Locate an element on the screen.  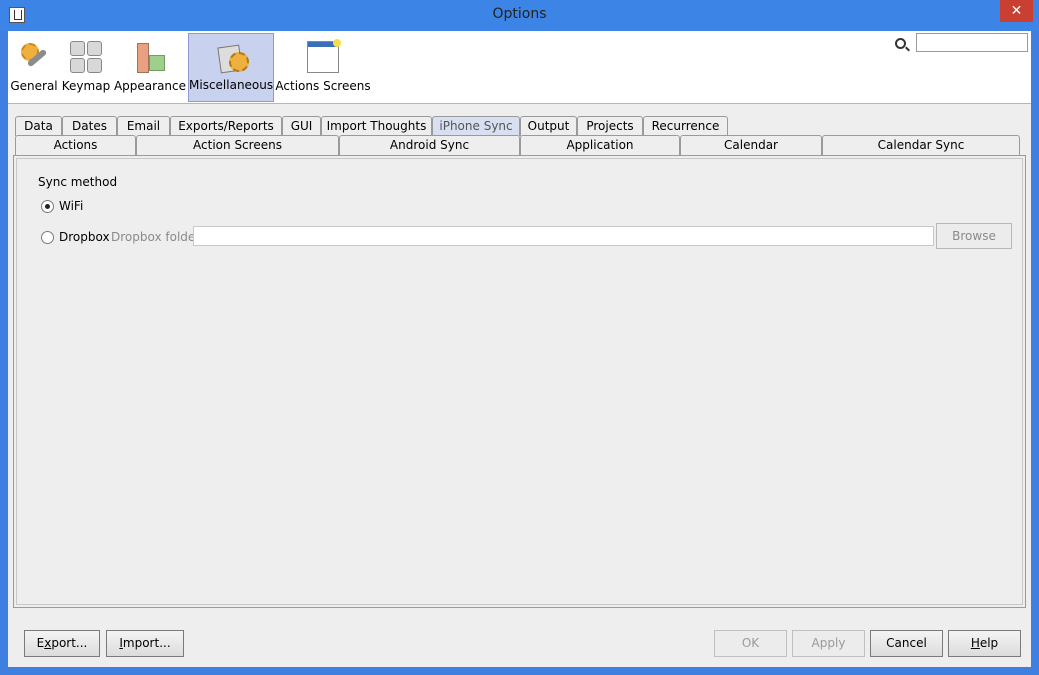
category-keymap: Keymap is located at coordinates (86, 67).